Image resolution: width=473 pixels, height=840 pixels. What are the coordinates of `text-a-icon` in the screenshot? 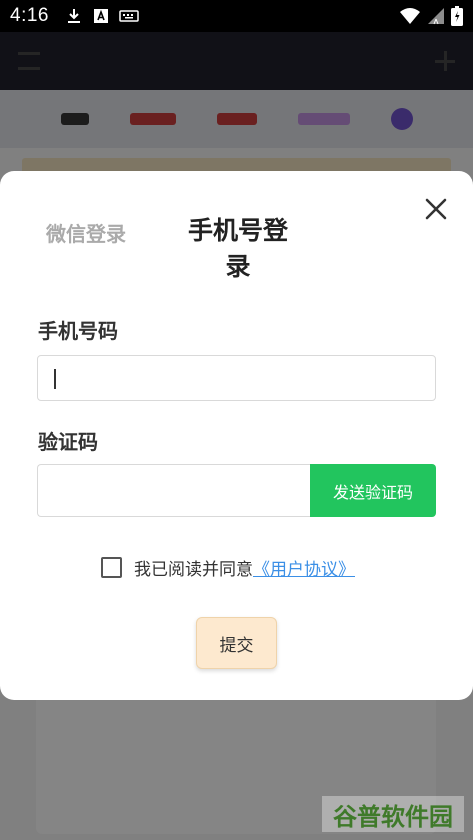 It's located at (100, 16).